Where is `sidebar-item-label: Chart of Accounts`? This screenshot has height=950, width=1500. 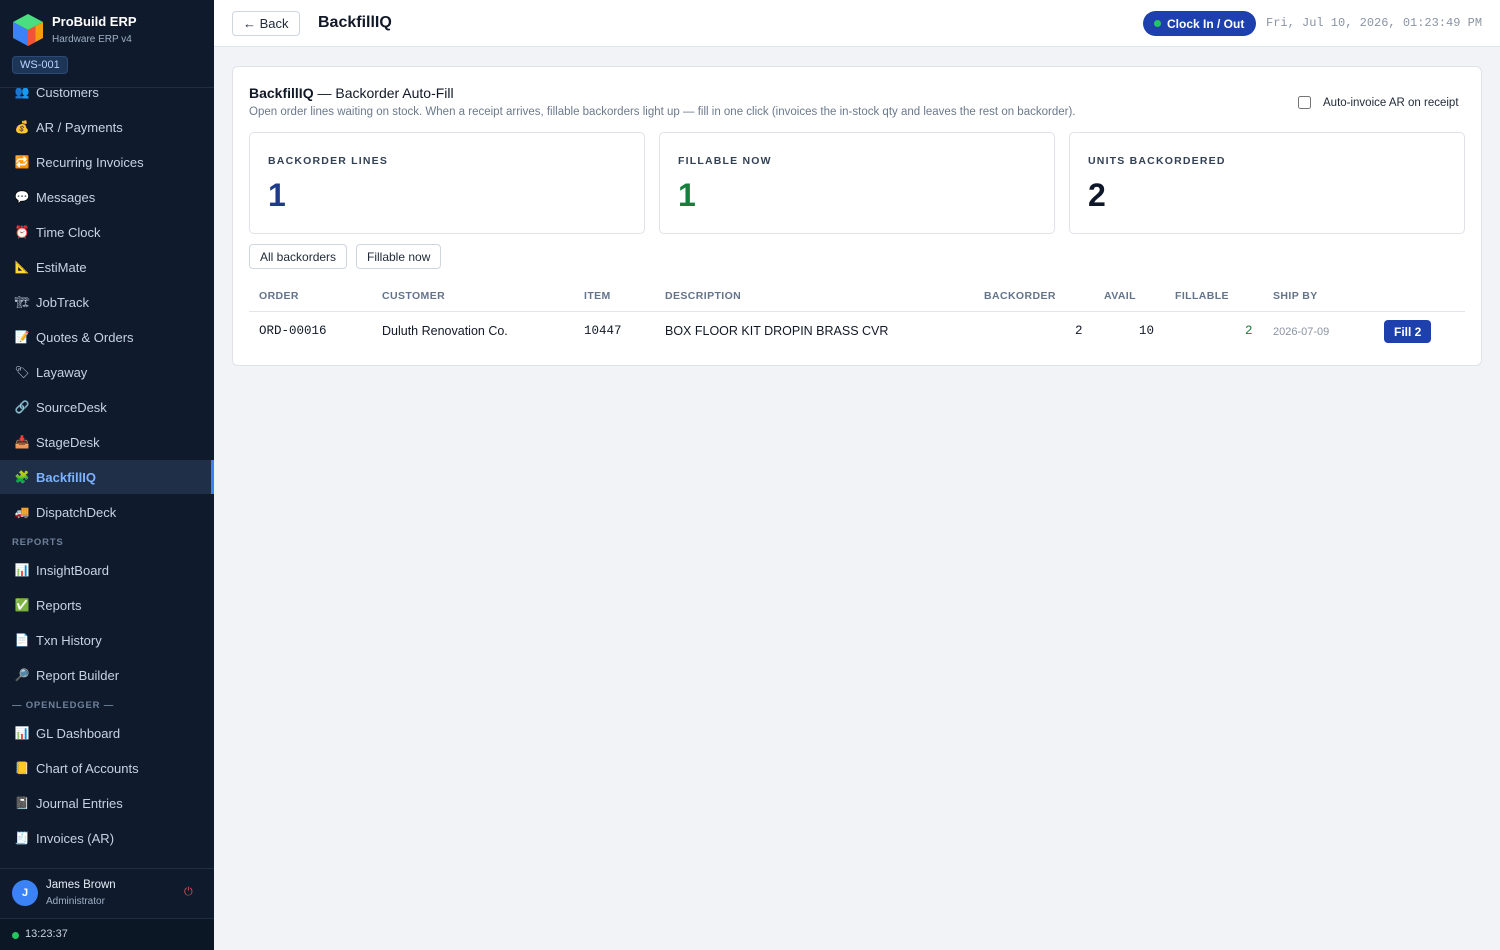
sidebar-item-label: Chart of Accounts is located at coordinates (87, 768).